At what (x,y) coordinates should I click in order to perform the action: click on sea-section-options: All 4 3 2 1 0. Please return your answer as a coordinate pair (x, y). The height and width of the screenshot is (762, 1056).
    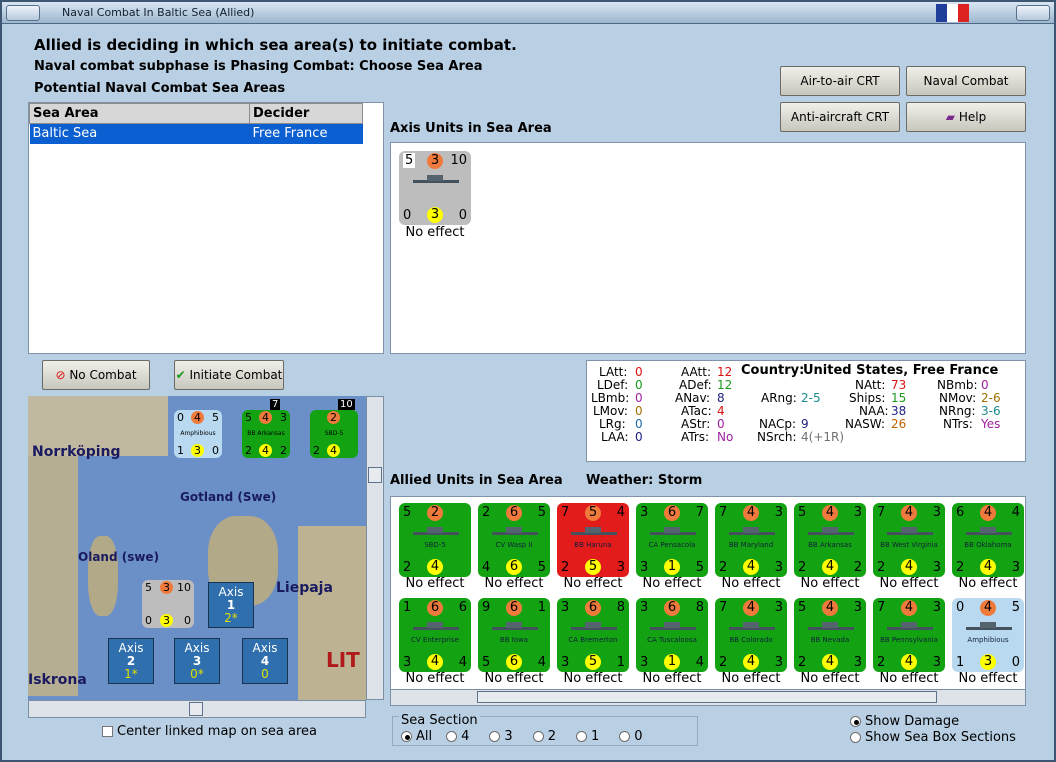
    Looking at the image, I should click on (532, 736).